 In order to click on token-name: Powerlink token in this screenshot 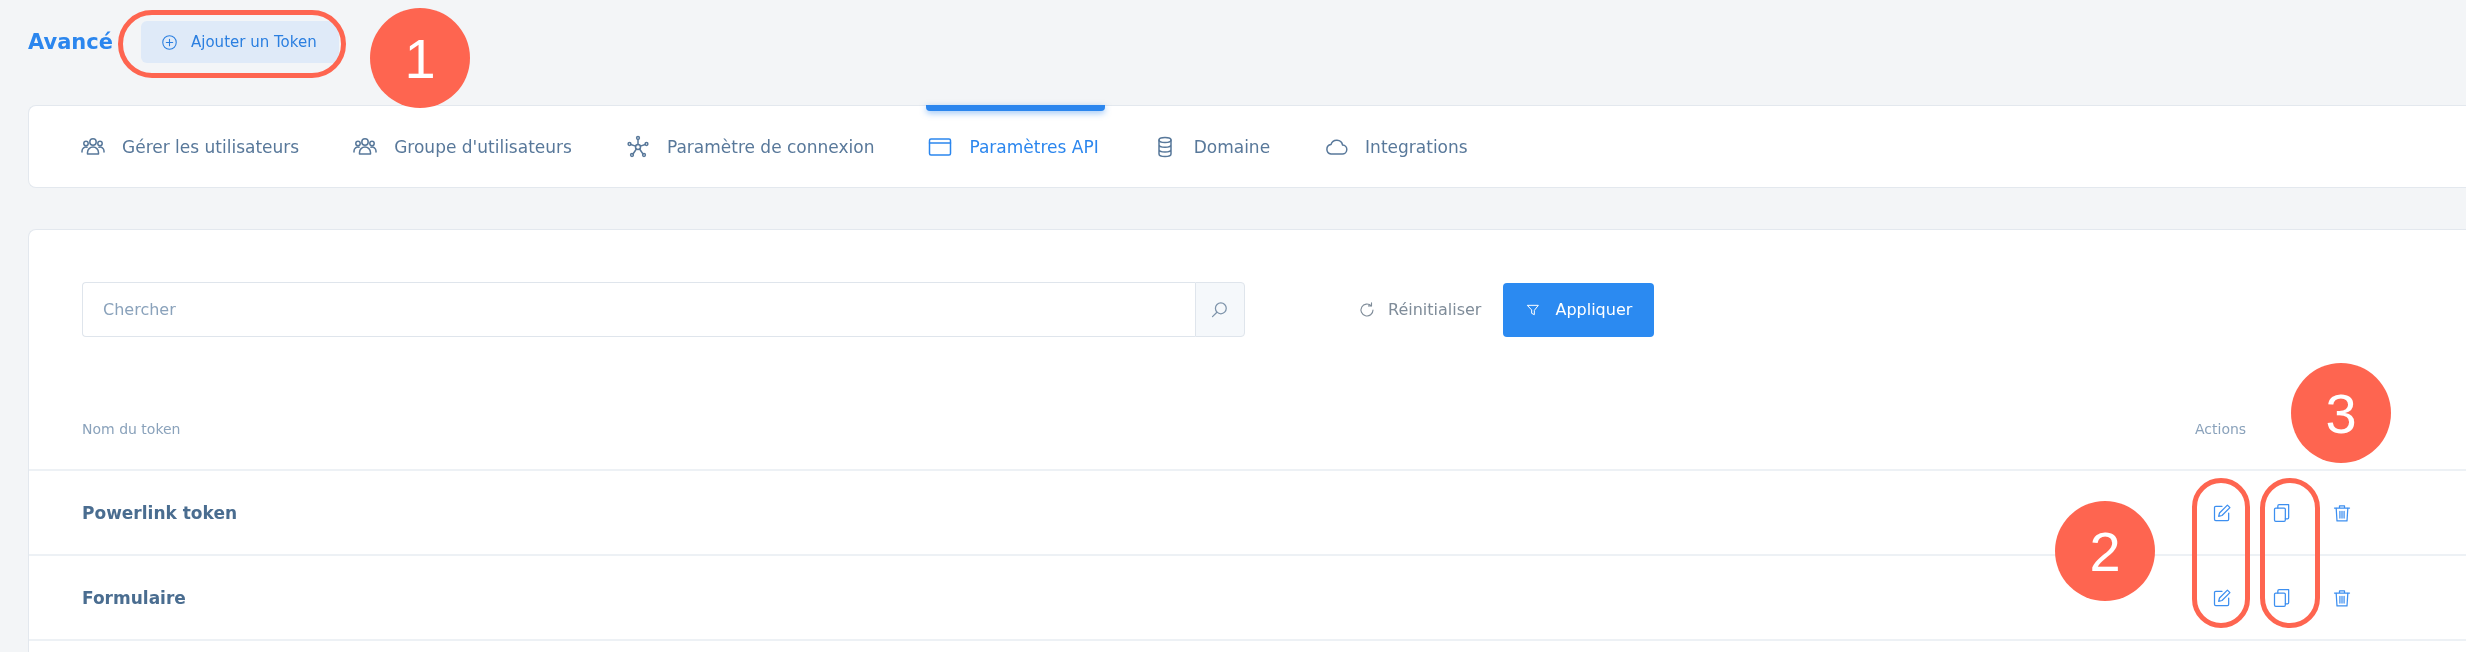, I will do `click(160, 512)`.